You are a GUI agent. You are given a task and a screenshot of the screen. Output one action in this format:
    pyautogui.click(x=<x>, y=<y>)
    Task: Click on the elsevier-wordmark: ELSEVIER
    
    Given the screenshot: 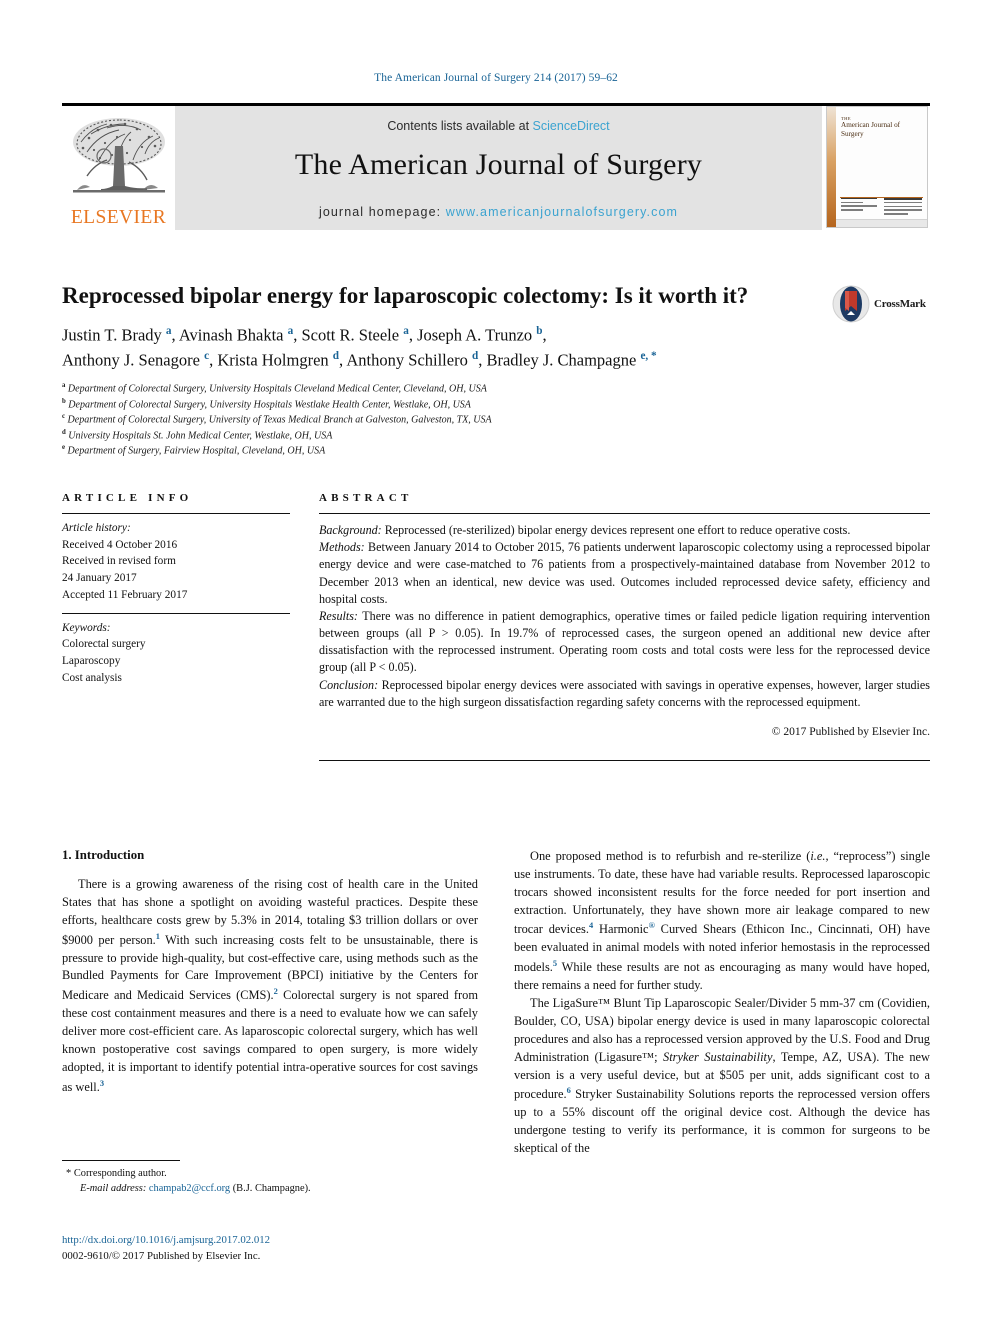 What is the action you would take?
    pyautogui.click(x=118, y=217)
    